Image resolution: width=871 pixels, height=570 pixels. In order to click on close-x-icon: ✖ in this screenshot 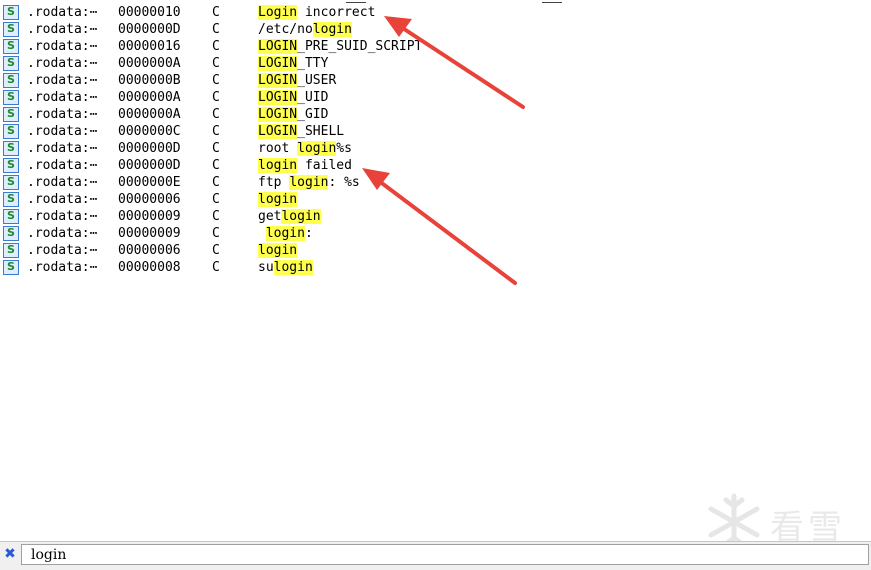, I will do `click(10, 554)`.